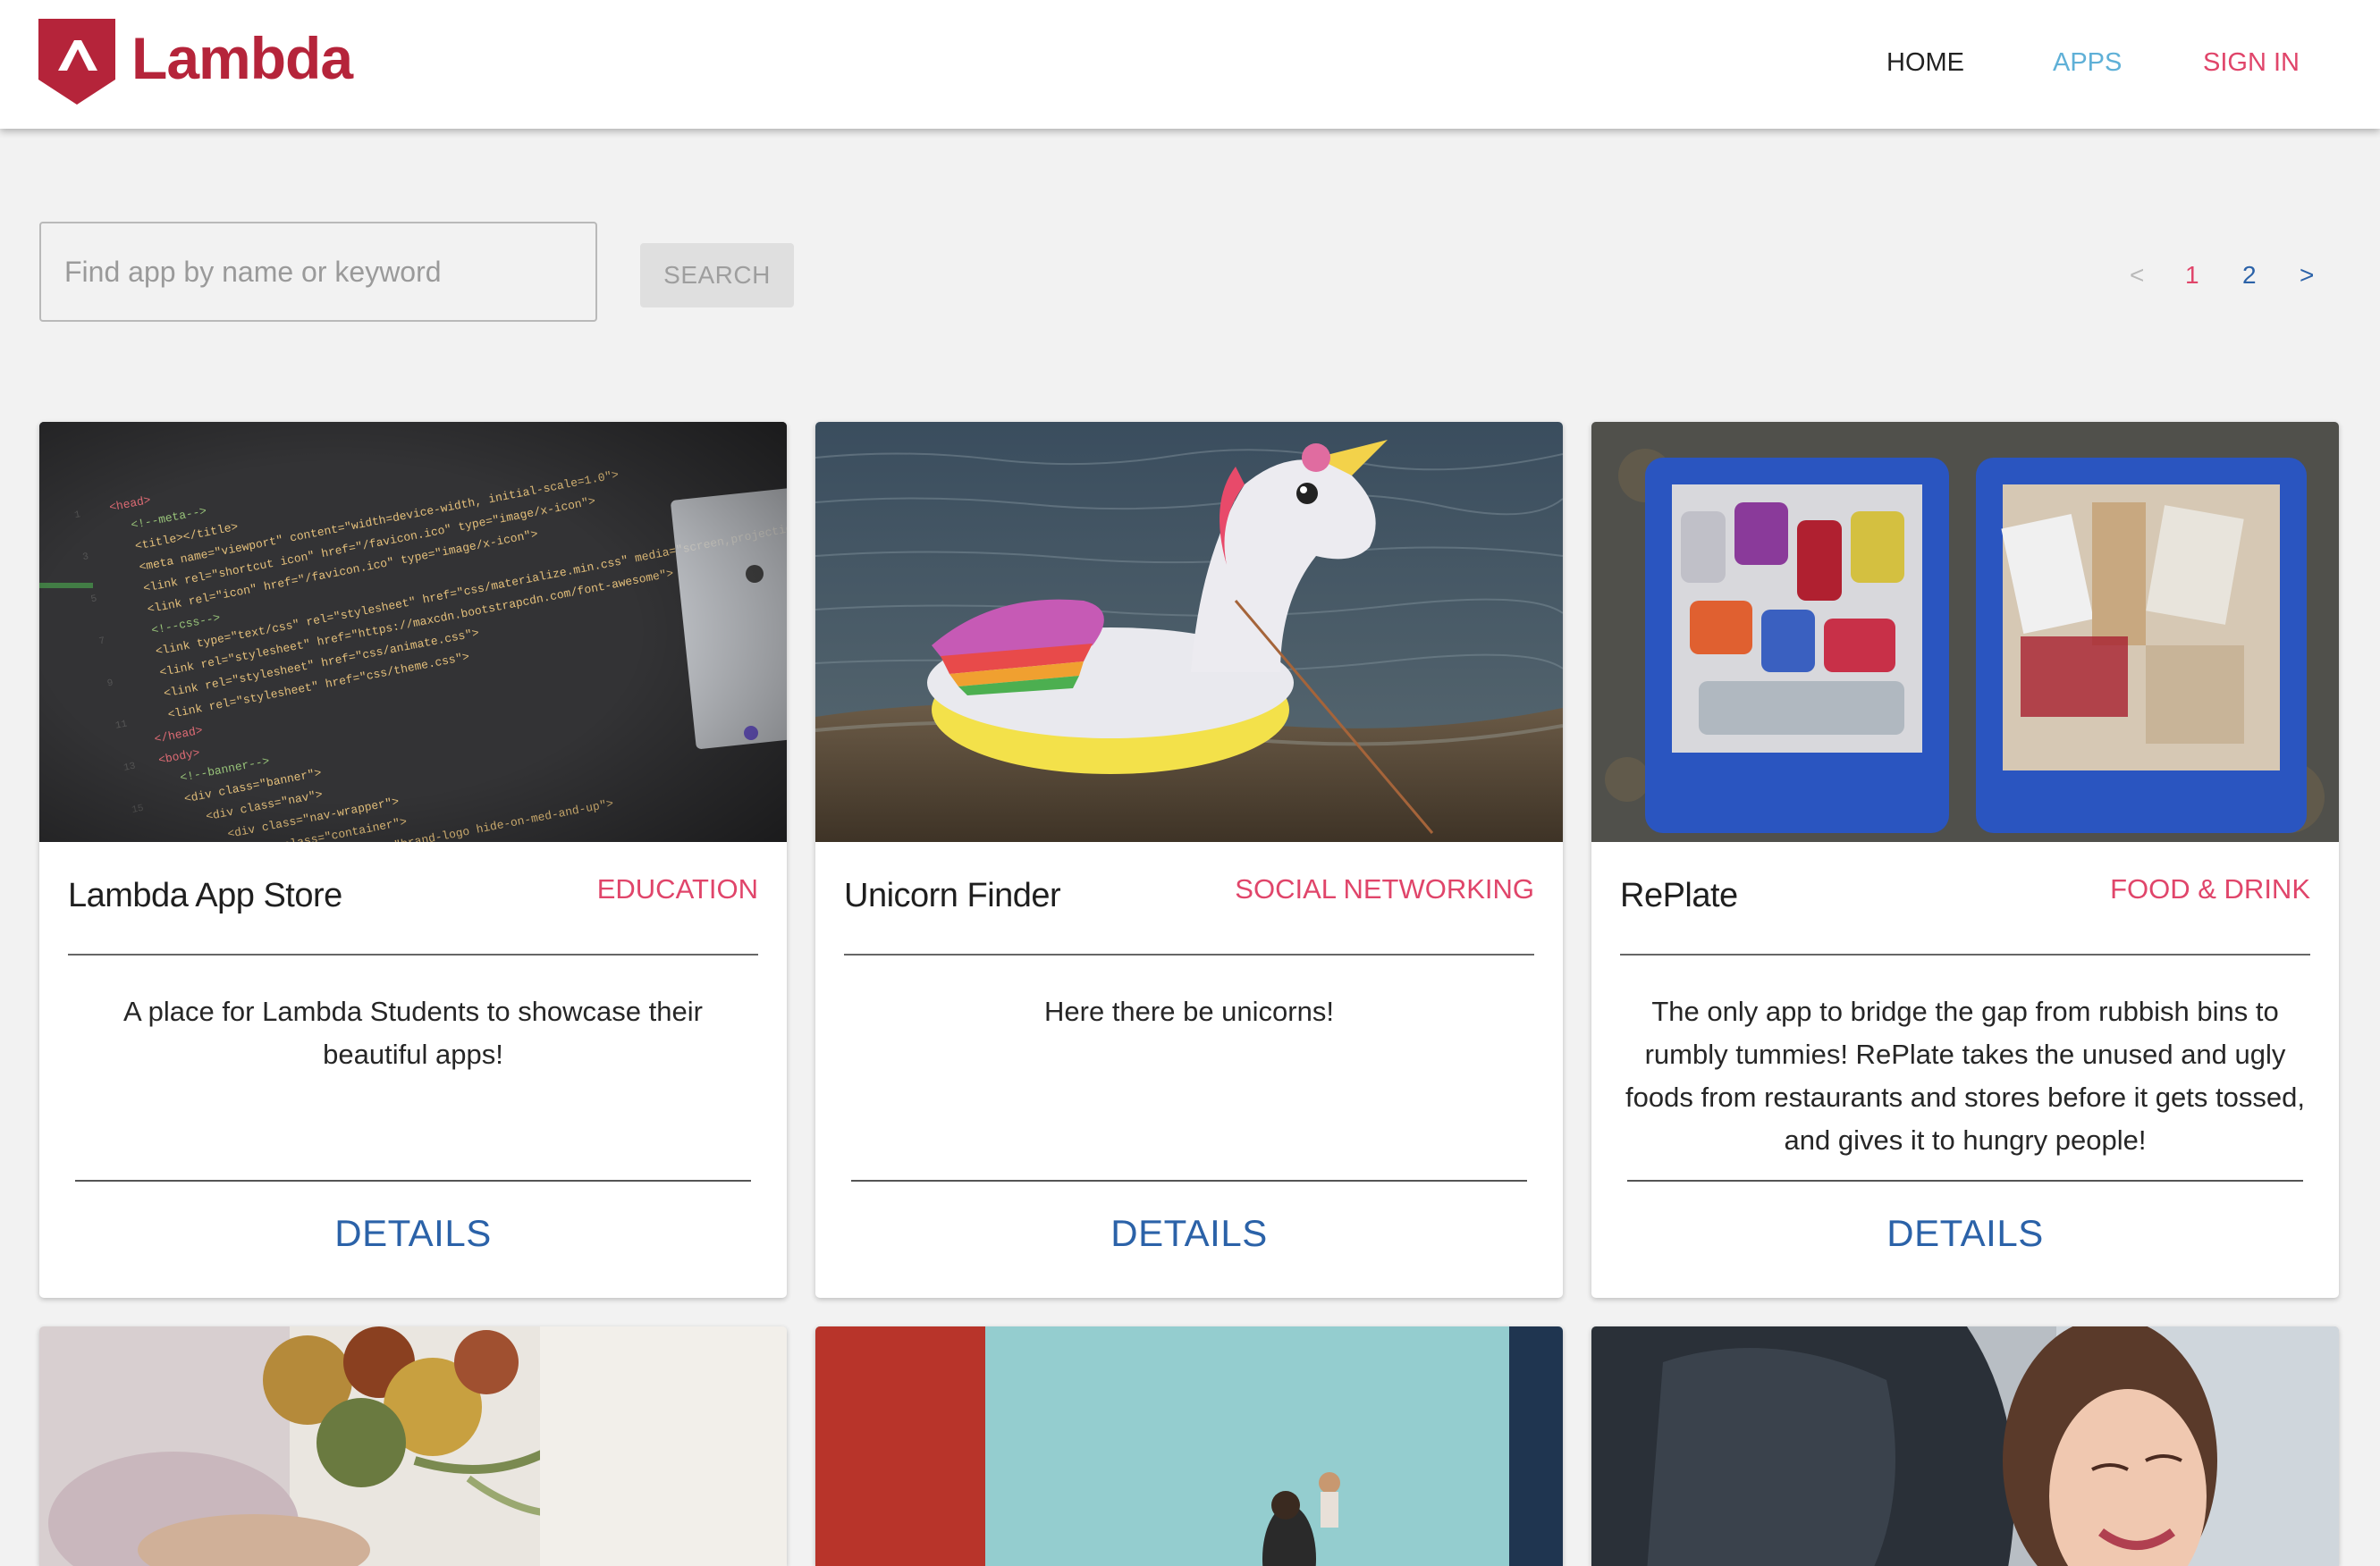  Describe the element at coordinates (76, 62) in the screenshot. I see `lambda-logo-icon` at that location.